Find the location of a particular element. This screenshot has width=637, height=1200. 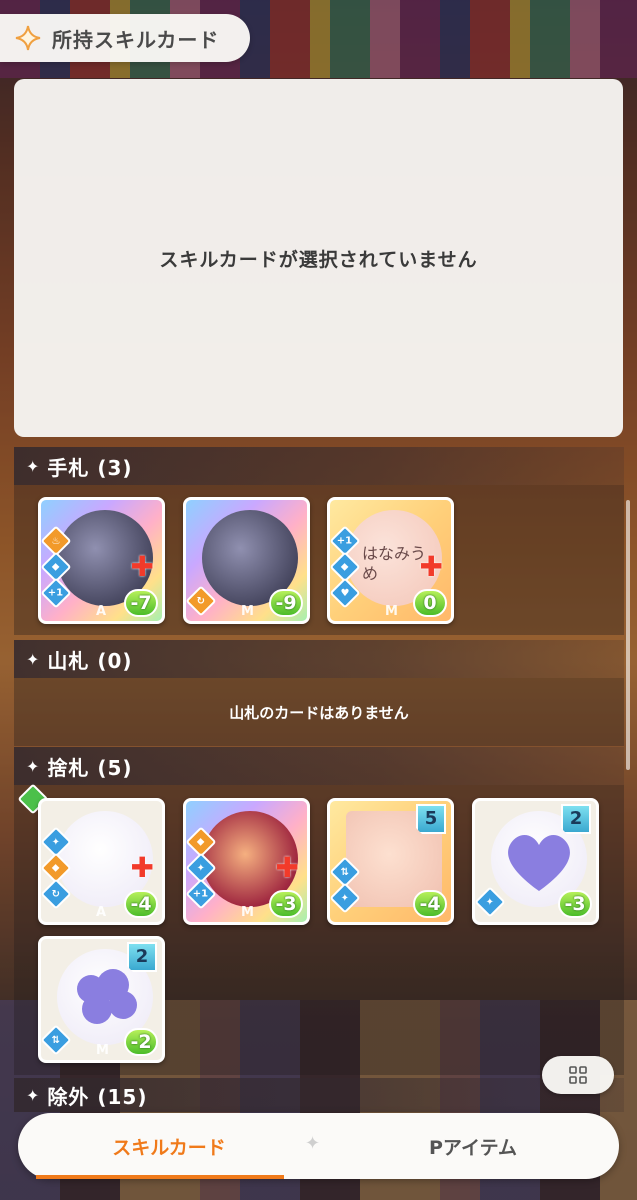

page-title: 所持スキルカード is located at coordinates (136, 39).